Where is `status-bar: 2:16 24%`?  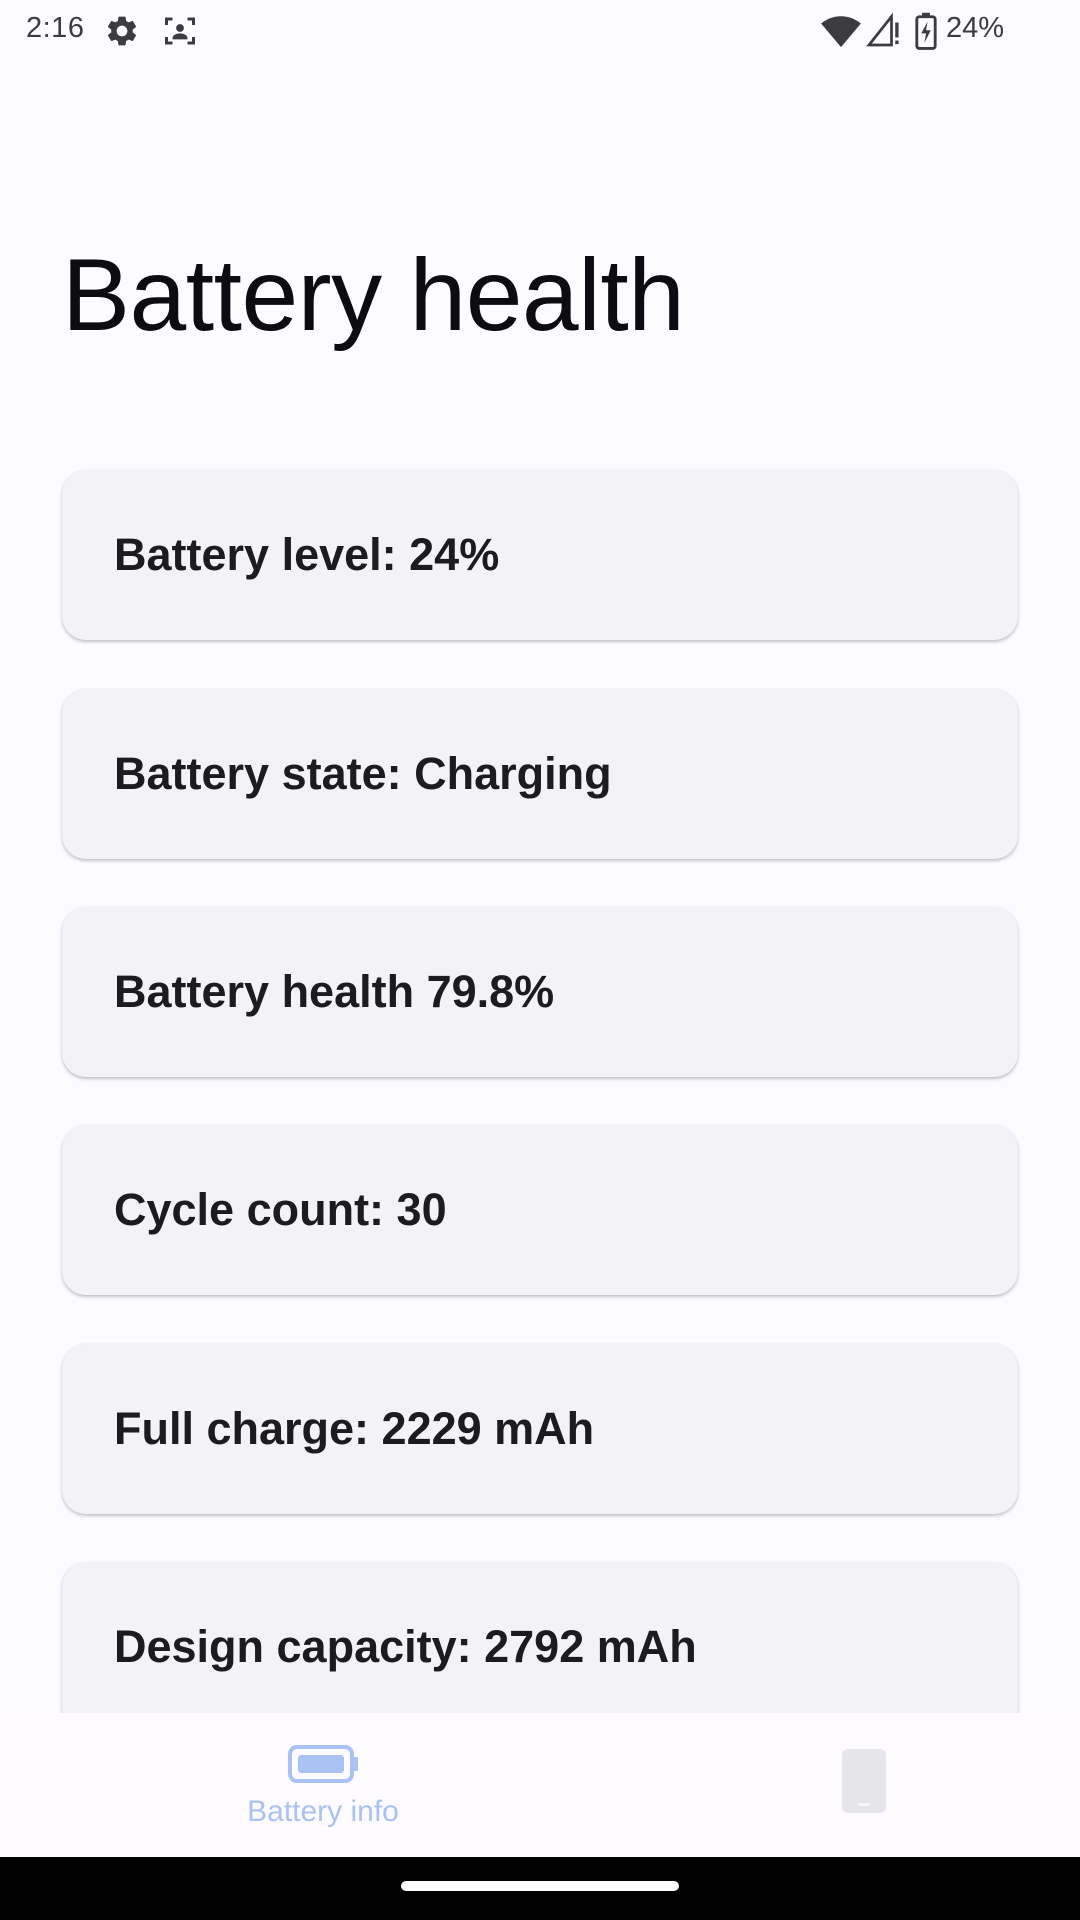 status-bar: 2:16 24% is located at coordinates (540, 31).